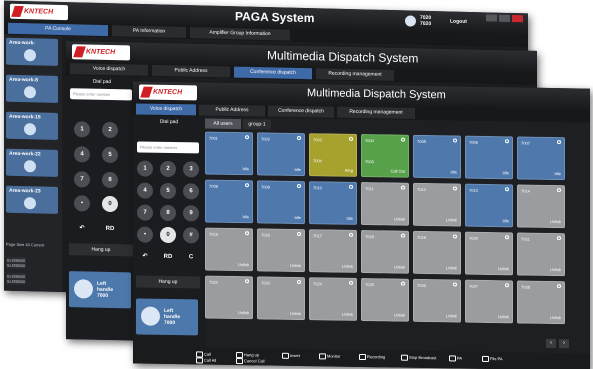 This screenshot has width=593, height=369. I want to click on extension-tile: 7003 7004 Ring, so click(333, 155).